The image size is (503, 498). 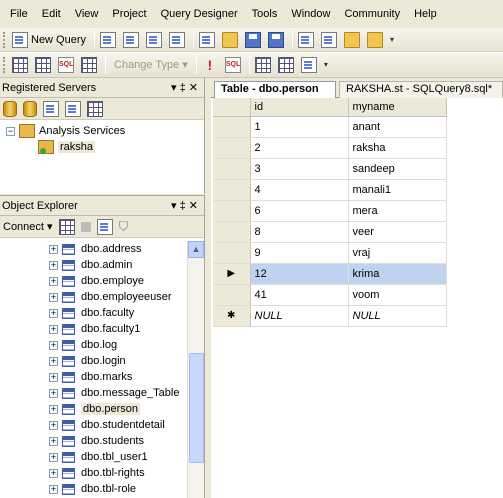 What do you see at coordinates (95, 108) in the screenshot?
I see `integration-services-icon` at bounding box center [95, 108].